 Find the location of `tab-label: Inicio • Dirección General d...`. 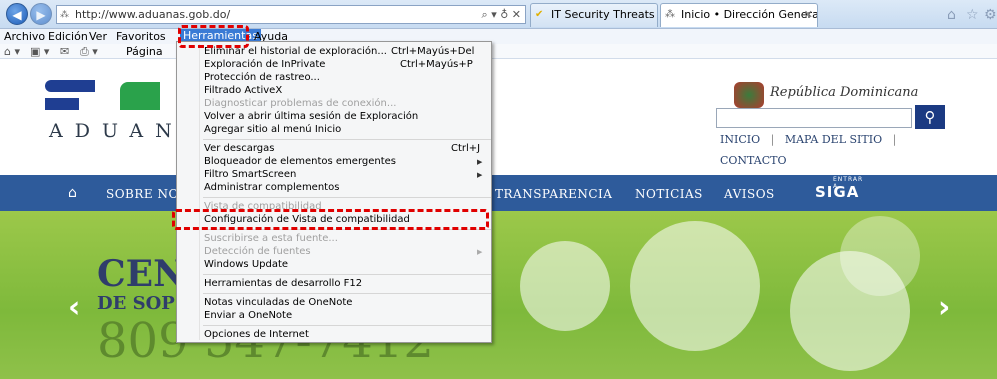

tab-label: Inicio • Dirección General d... is located at coordinates (749, 14).